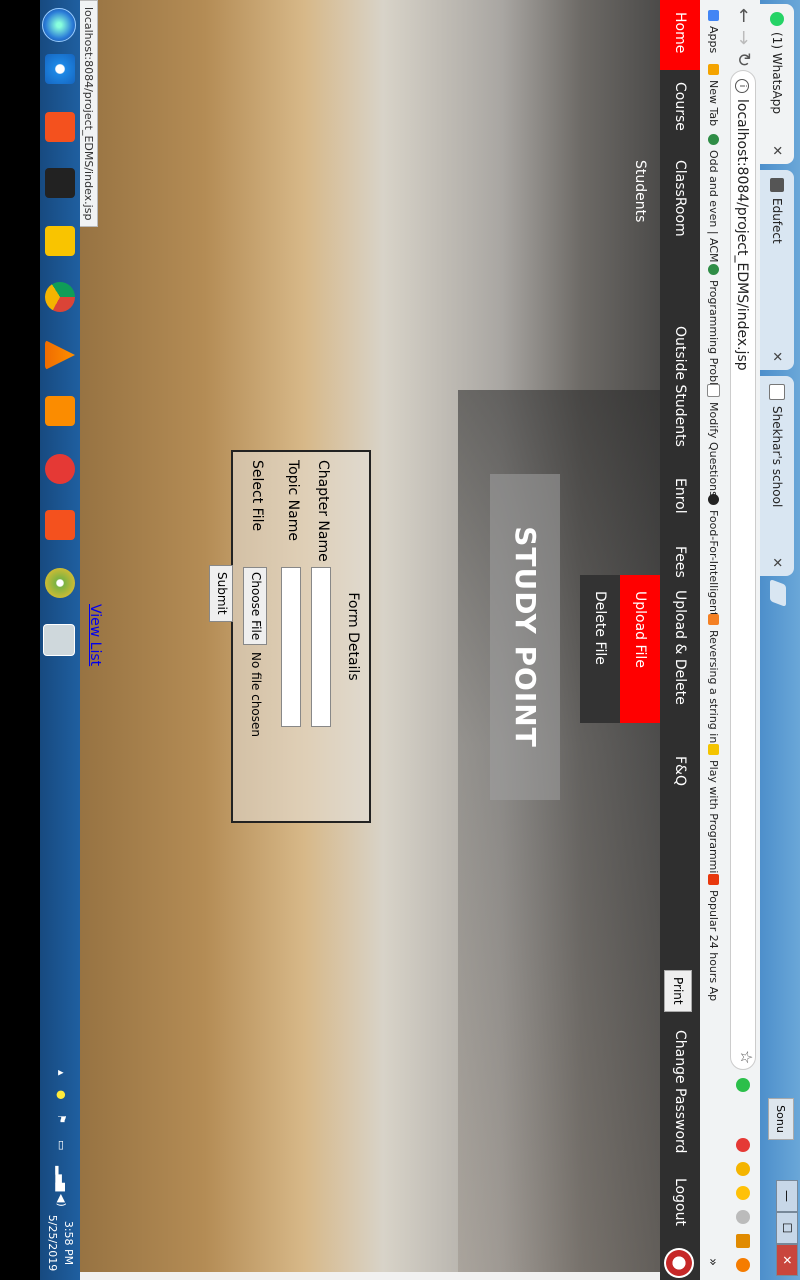  What do you see at coordinates (52, 1243) in the screenshot?
I see `clock-date: 5/25/2019` at bounding box center [52, 1243].